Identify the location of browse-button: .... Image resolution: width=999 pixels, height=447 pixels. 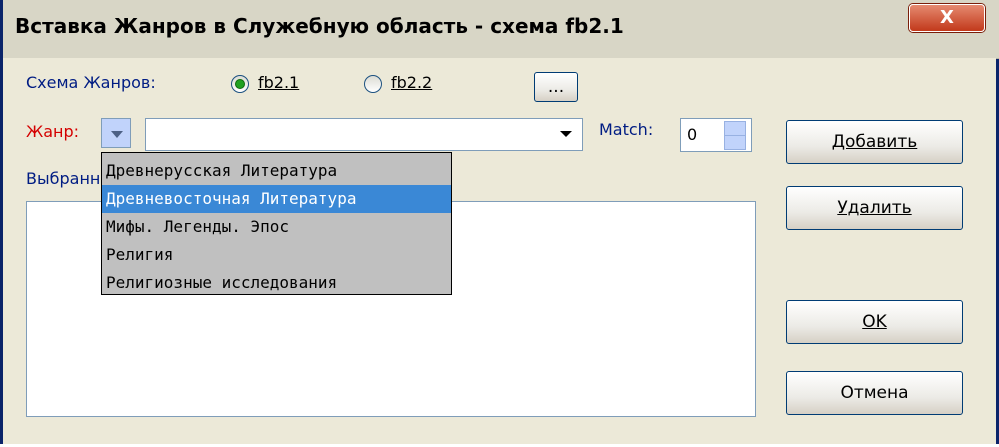
(556, 87).